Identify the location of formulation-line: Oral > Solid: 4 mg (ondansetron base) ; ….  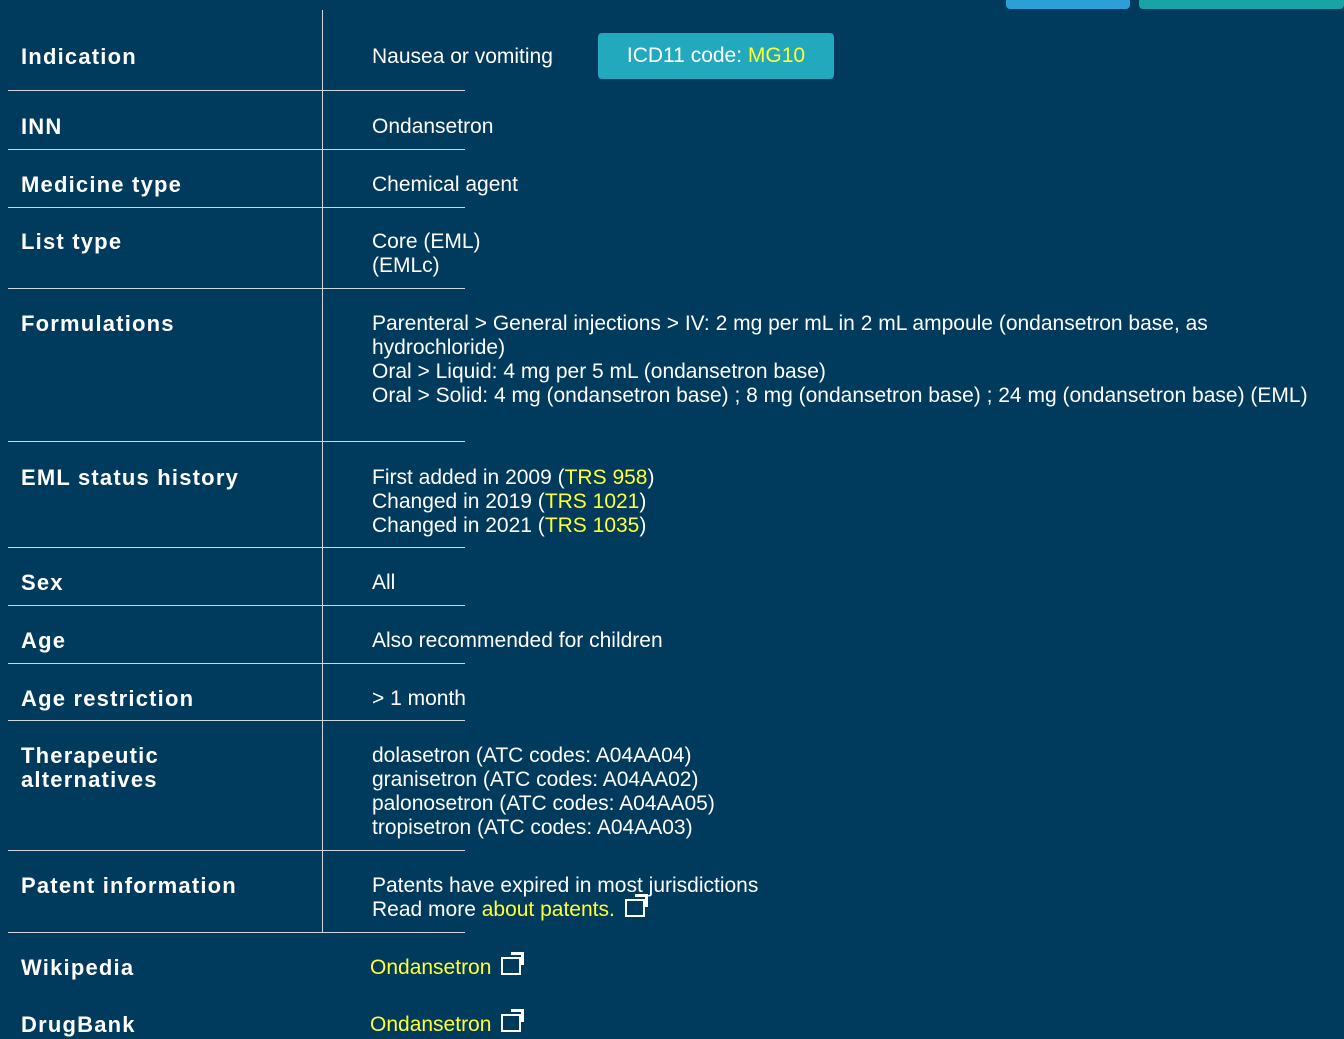
(840, 395).